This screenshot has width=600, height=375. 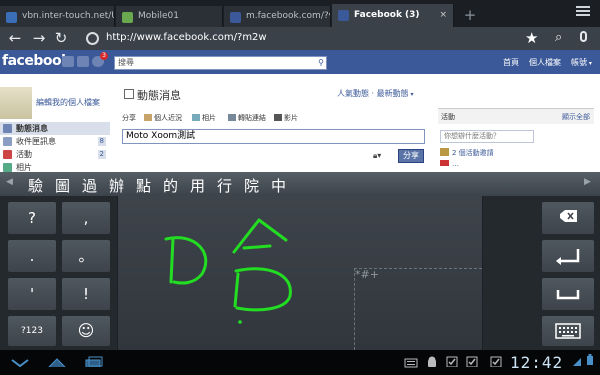 I want to click on globe-icon, so click(x=92, y=38).